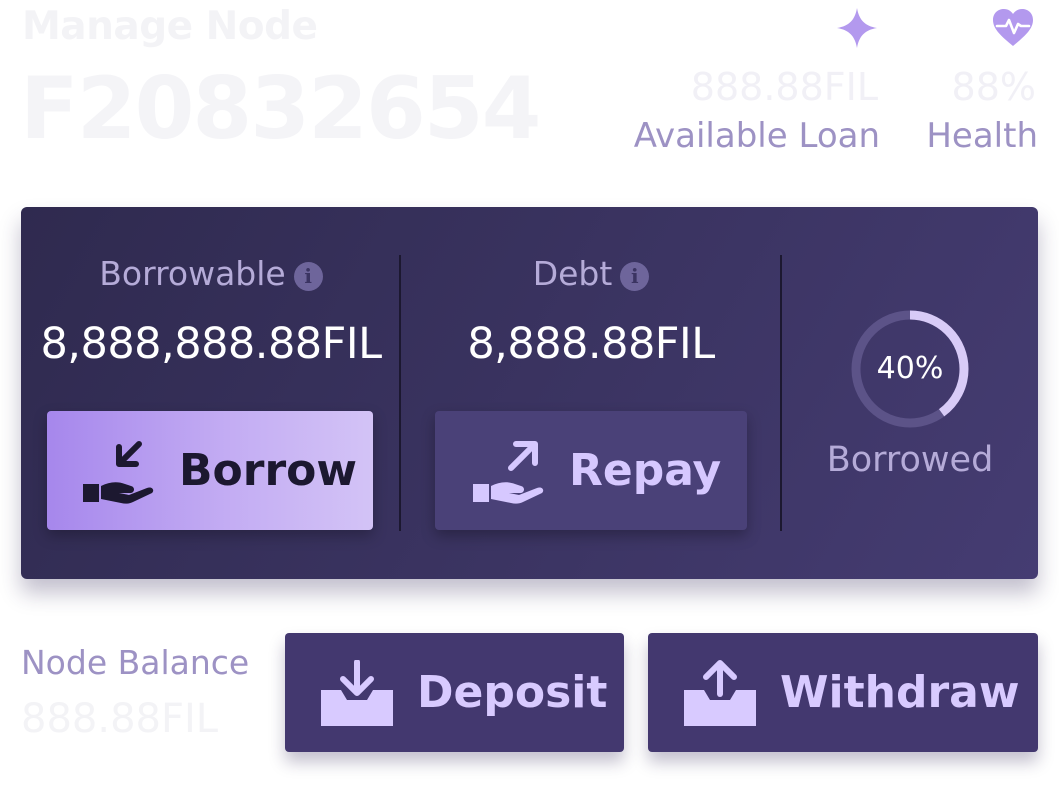 The image size is (1059, 804). What do you see at coordinates (135, 662) in the screenshot?
I see `node-balance-label: Node Balance` at bounding box center [135, 662].